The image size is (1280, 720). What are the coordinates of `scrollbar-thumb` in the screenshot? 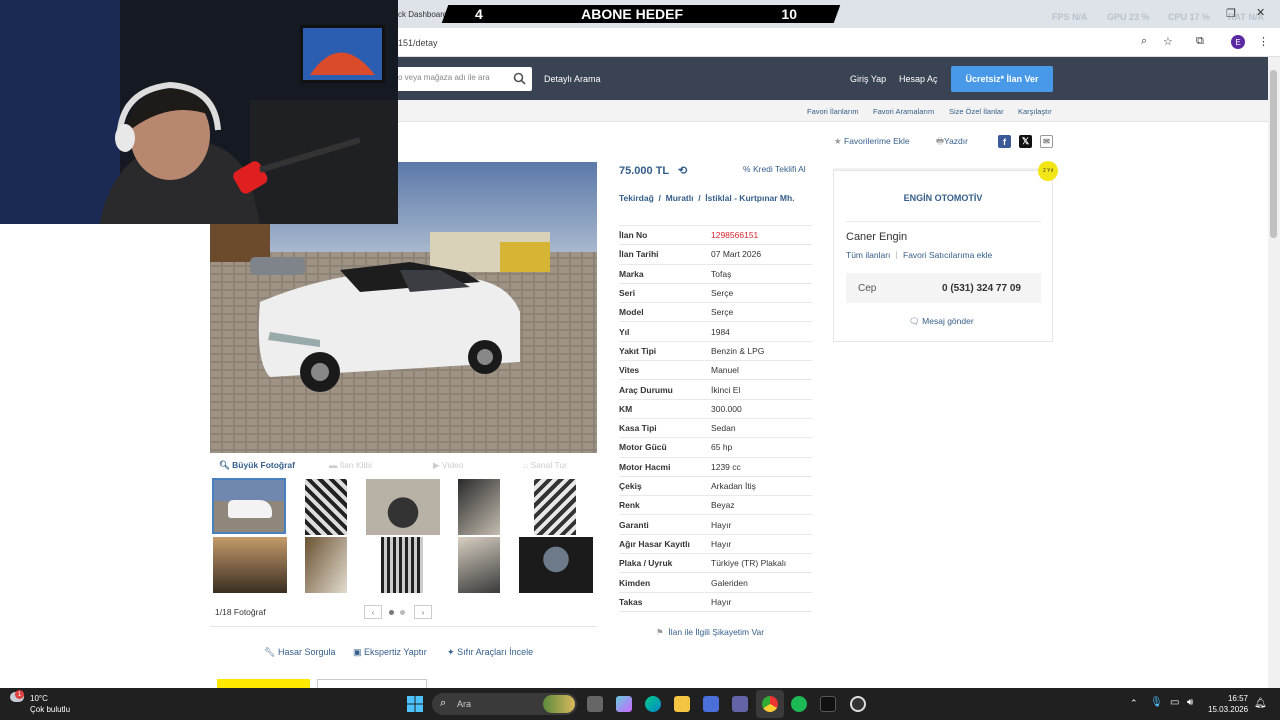 It's located at (1273, 154).